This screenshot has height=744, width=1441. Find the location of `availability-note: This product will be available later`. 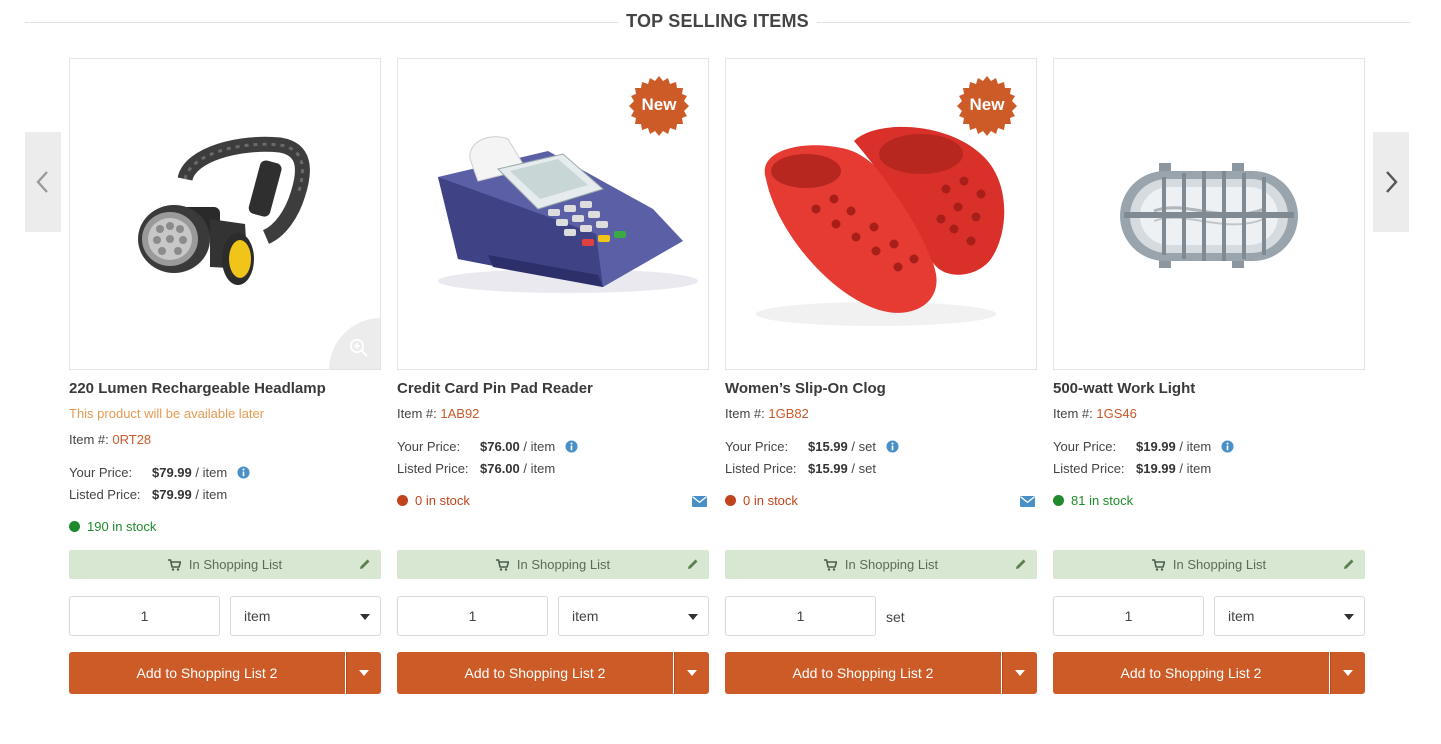

availability-note: This product will be available later is located at coordinates (167, 413).